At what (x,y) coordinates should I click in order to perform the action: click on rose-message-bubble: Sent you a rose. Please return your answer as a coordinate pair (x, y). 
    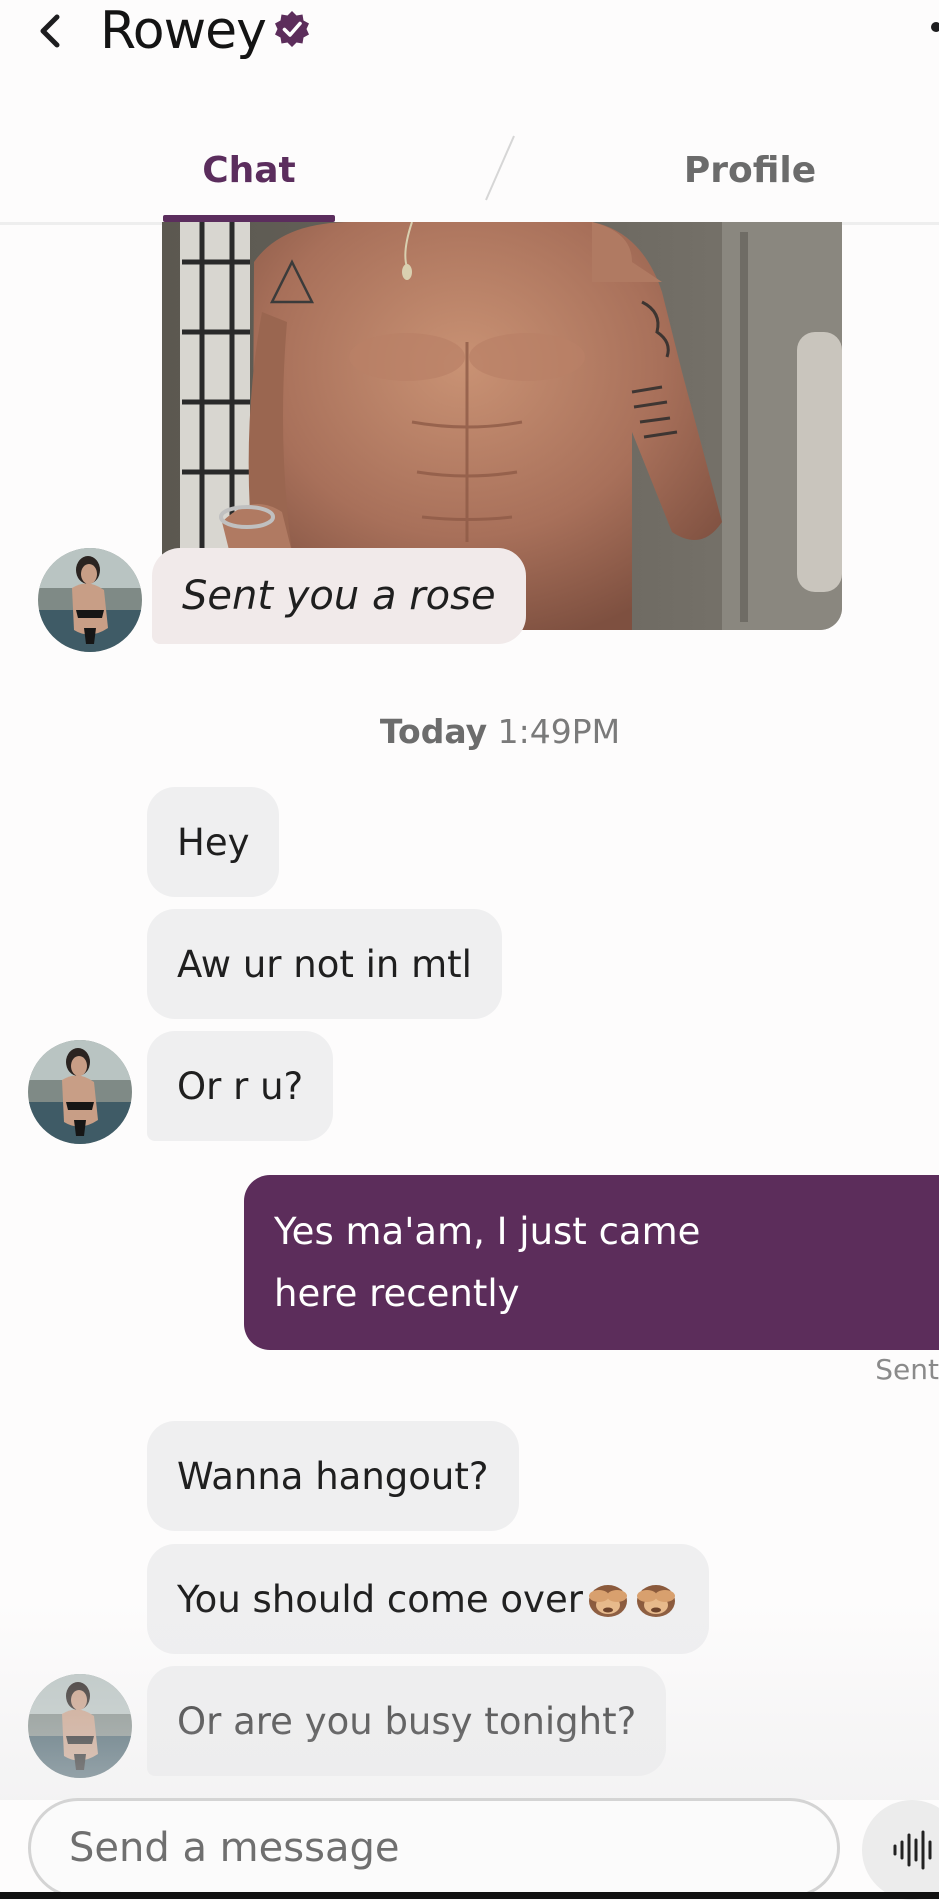
    Looking at the image, I should click on (339, 596).